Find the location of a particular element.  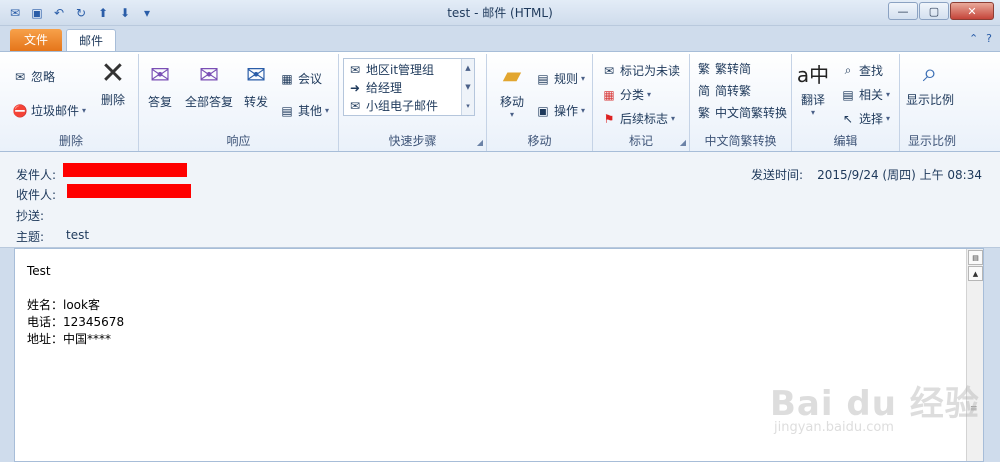

group-respond: ✉ 答复 ✉ 全部答复 ✉ 转发 ▦ 会议 ▤ 其他 ▾ 响应 is located at coordinates (239, 102).